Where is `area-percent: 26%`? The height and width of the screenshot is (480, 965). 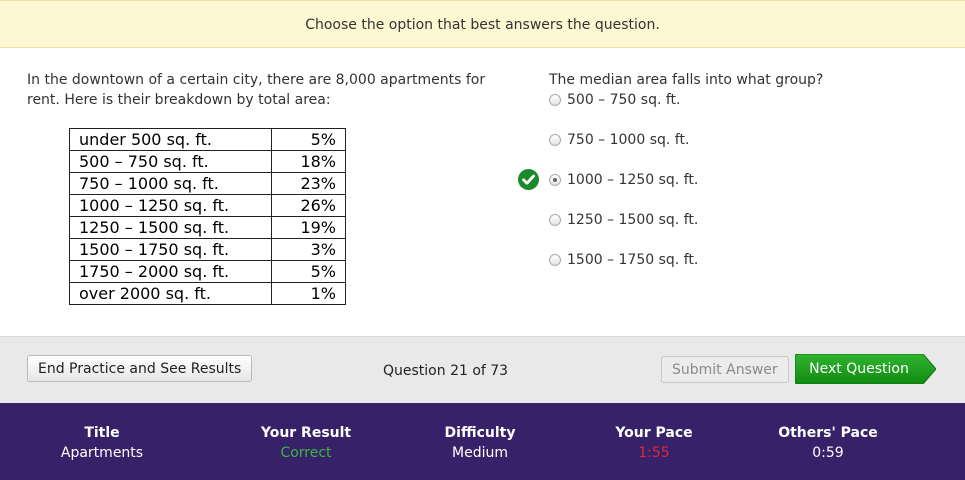
area-percent: 26% is located at coordinates (308, 205).